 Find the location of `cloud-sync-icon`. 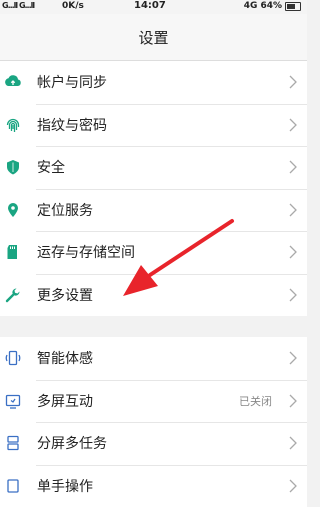

cloud-sync-icon is located at coordinates (13, 82).